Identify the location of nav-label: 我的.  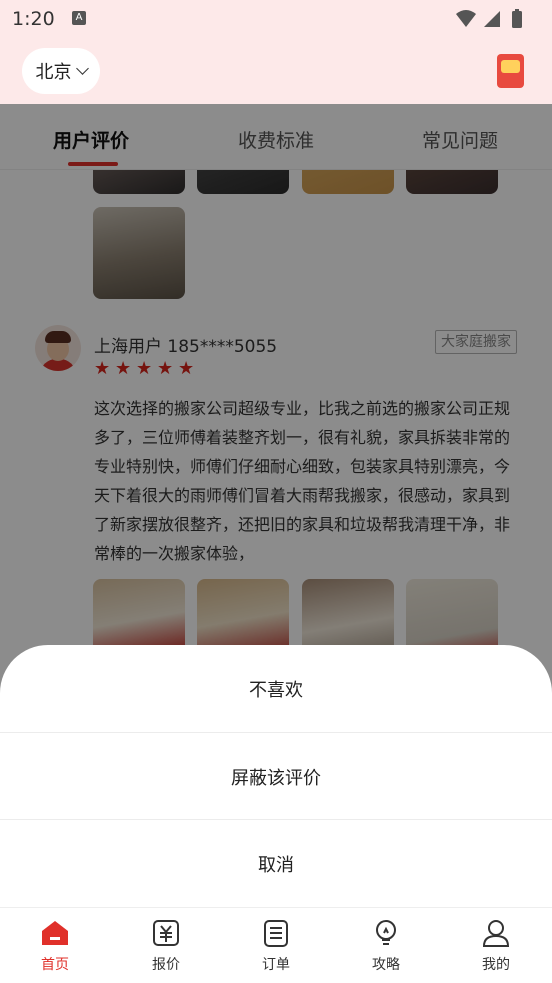
(496, 965).